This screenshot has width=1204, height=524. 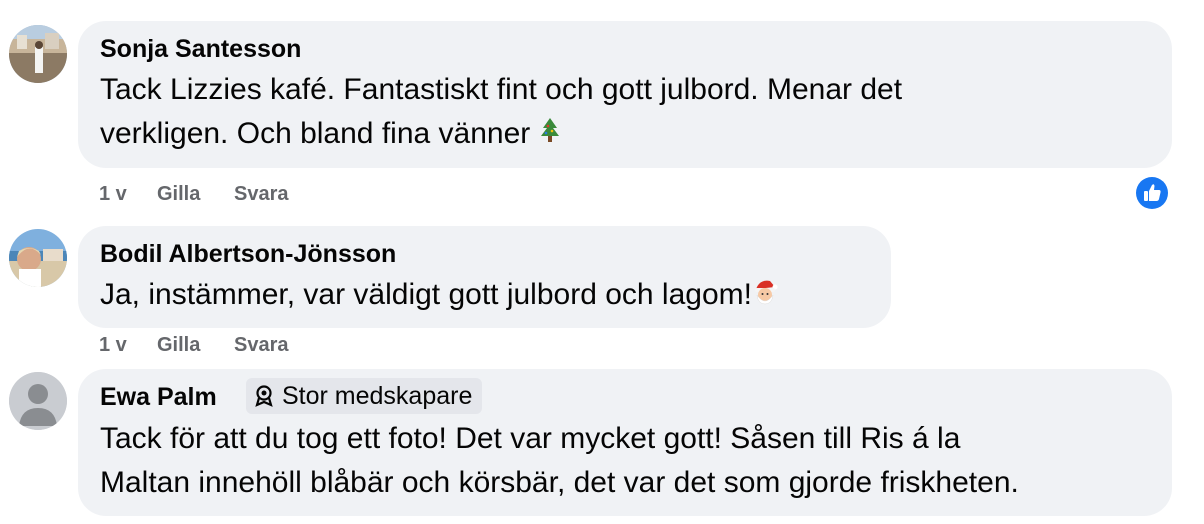 What do you see at coordinates (158, 397) in the screenshot?
I see `comment-author: Ewa Palm` at bounding box center [158, 397].